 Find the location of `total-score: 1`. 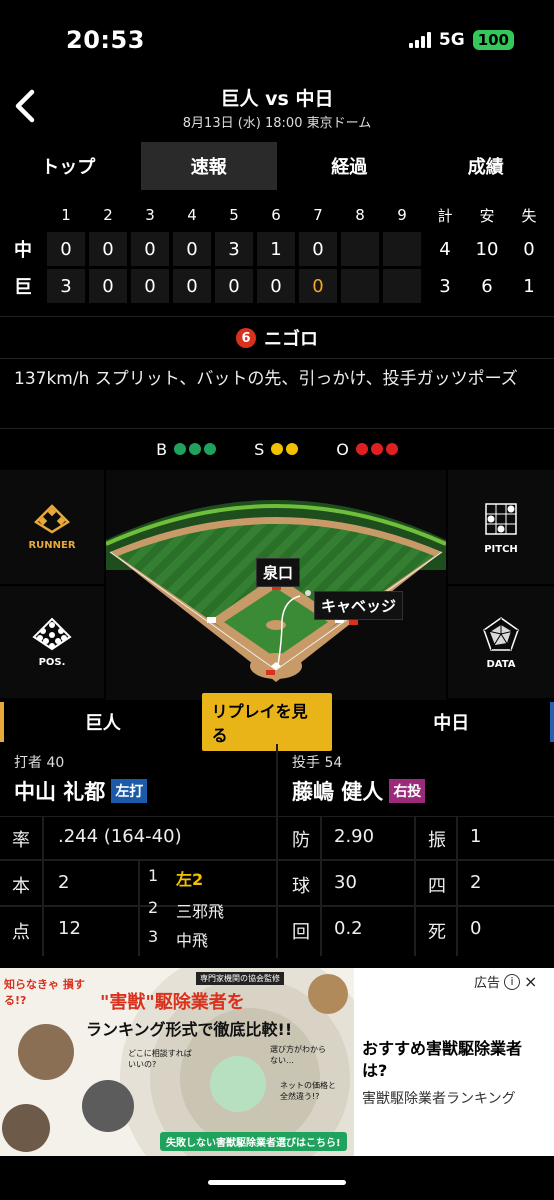

total-score: 1 is located at coordinates (529, 286).